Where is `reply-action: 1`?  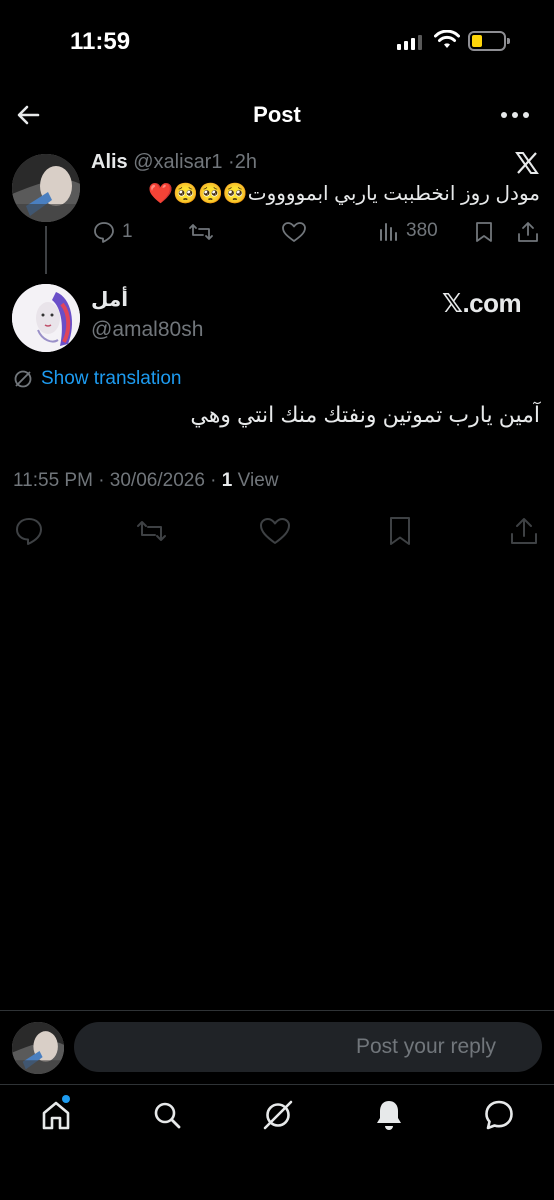
reply-action: 1 is located at coordinates (112, 232).